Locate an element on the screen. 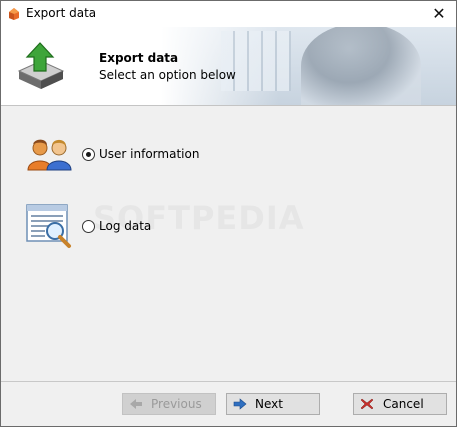  previous-button-label: Previous is located at coordinates (176, 404).